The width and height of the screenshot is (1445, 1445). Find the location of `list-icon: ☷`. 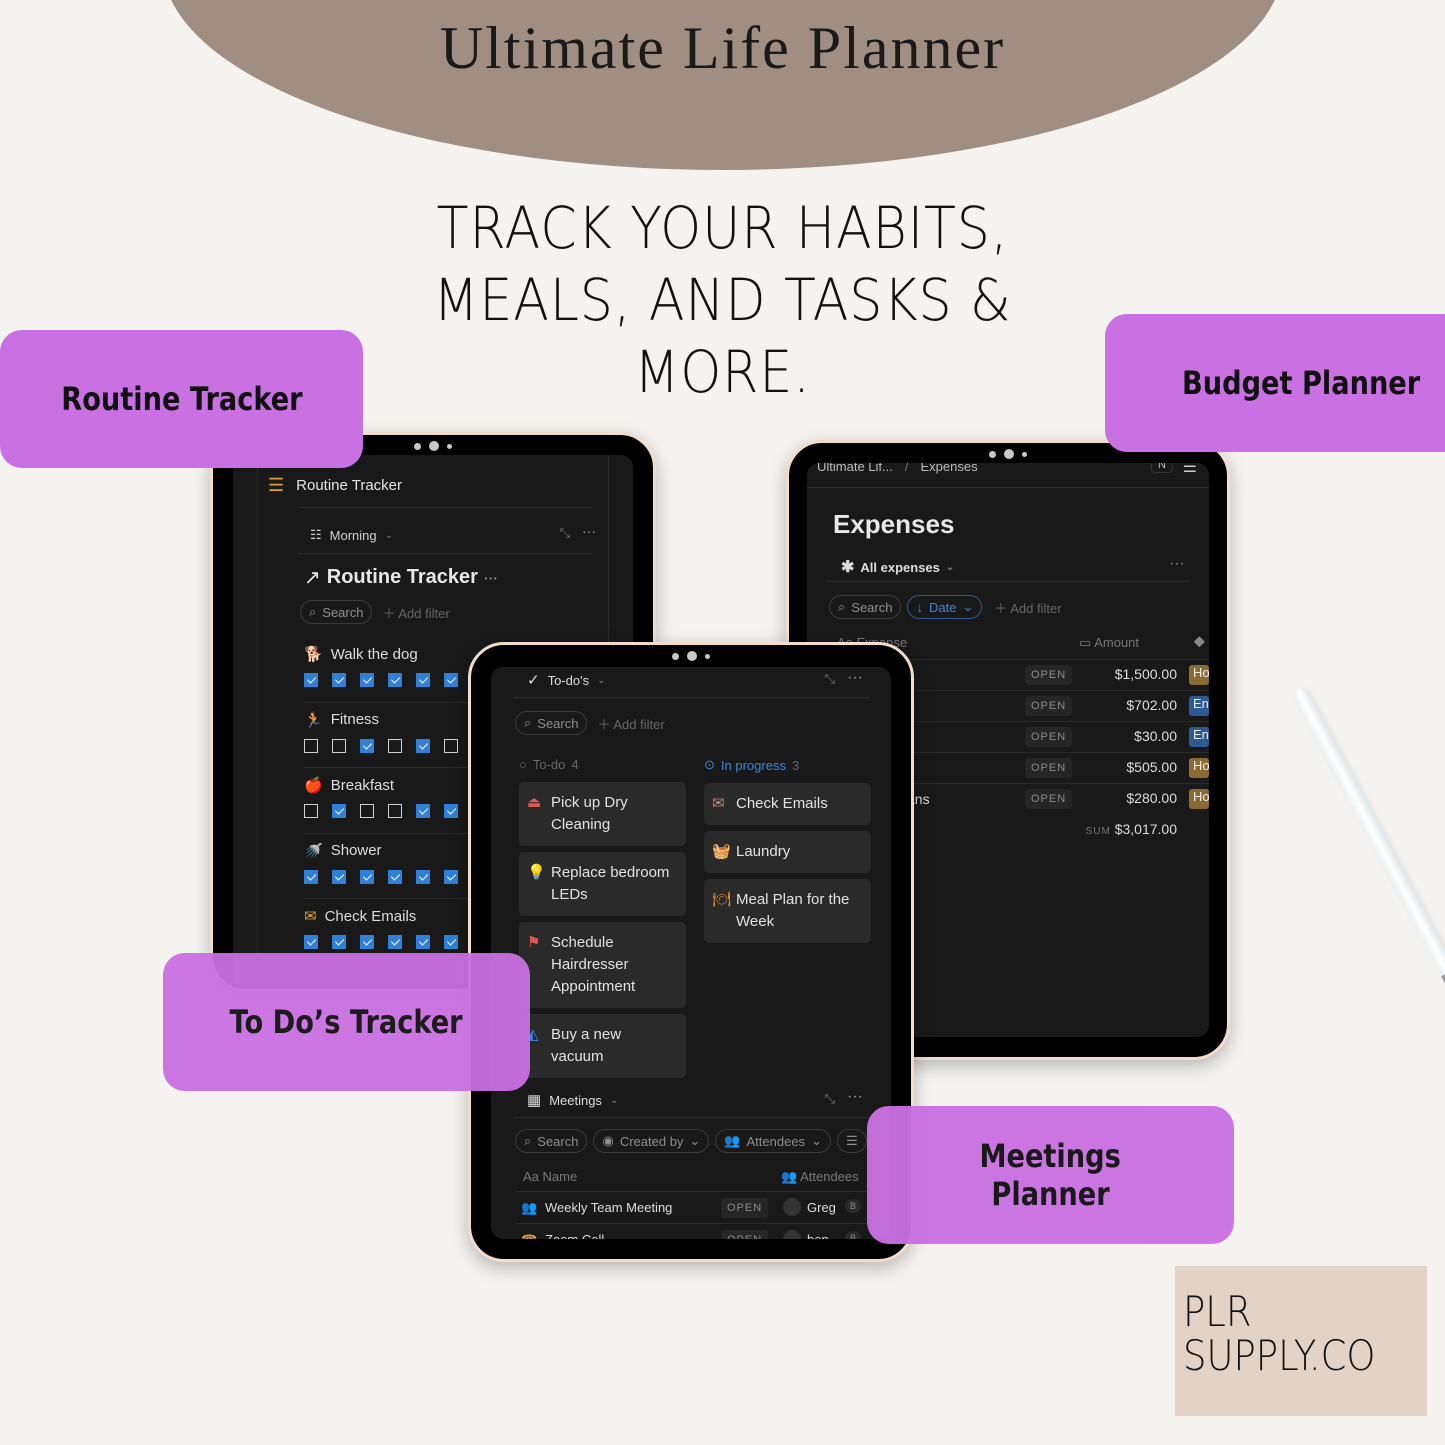

list-icon: ☷ is located at coordinates (316, 534).